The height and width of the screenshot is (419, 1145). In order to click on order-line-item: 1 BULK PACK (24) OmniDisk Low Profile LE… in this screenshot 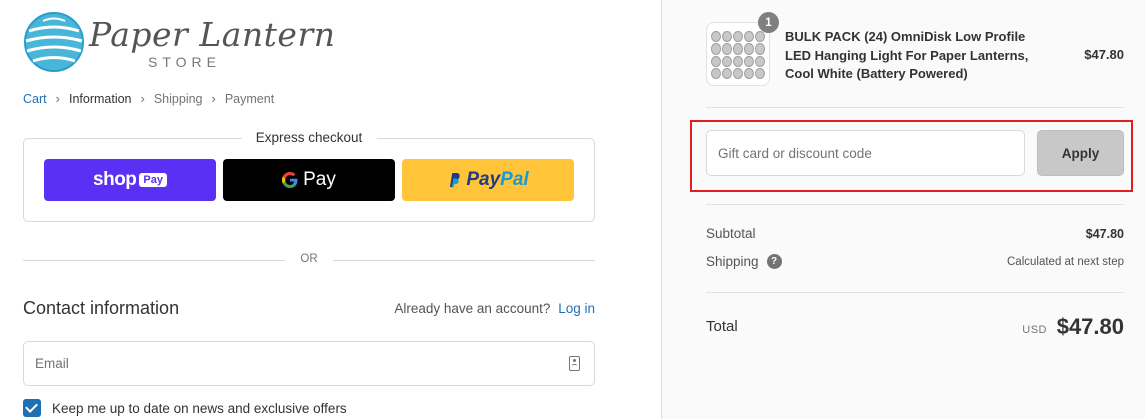, I will do `click(915, 49)`.